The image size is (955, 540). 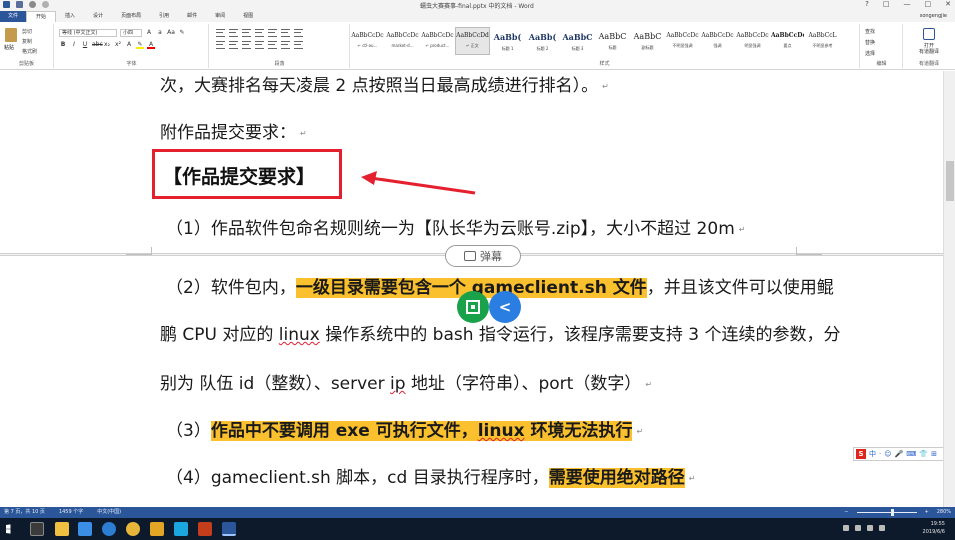 I want to click on style-item: AaBbCcDc 强调, so click(x=717, y=41).